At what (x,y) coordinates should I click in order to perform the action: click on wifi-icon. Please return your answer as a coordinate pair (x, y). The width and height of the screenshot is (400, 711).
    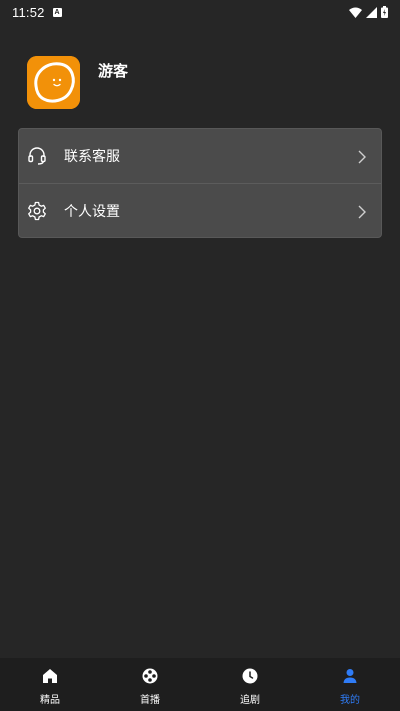
    Looking at the image, I should click on (355, 12).